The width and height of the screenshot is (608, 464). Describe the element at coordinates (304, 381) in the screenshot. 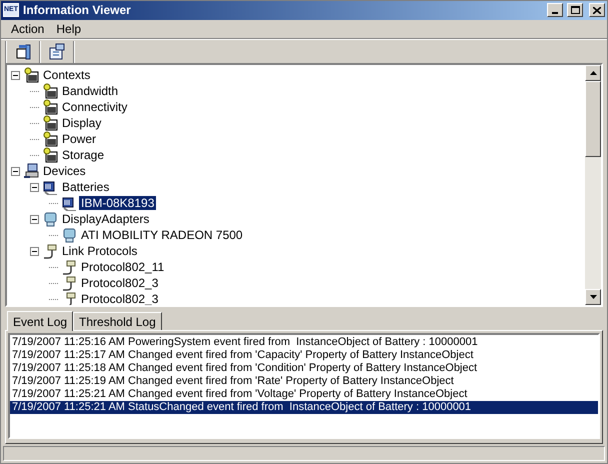

I see `log-entry: 7/19/2007 11:25:19 AM Changed event fired from 'Rate' Property of Battery InstanceObject` at that location.